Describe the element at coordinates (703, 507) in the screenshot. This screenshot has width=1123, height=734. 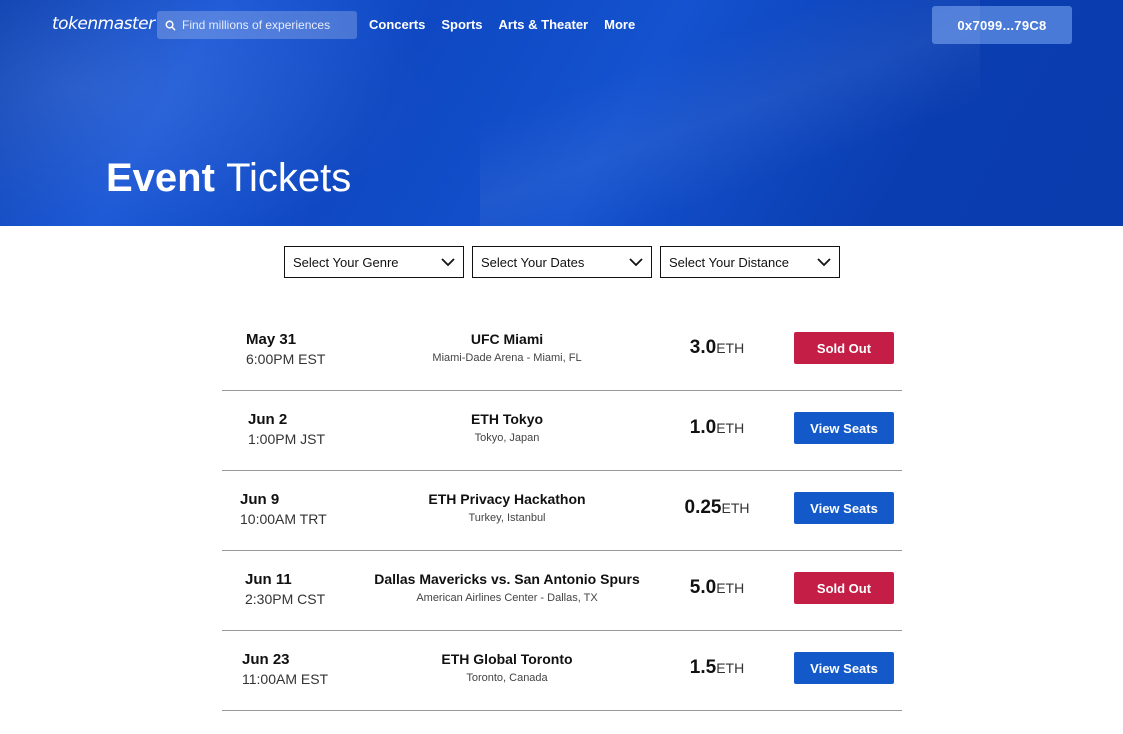
I see `price-amount: 0.25` at that location.